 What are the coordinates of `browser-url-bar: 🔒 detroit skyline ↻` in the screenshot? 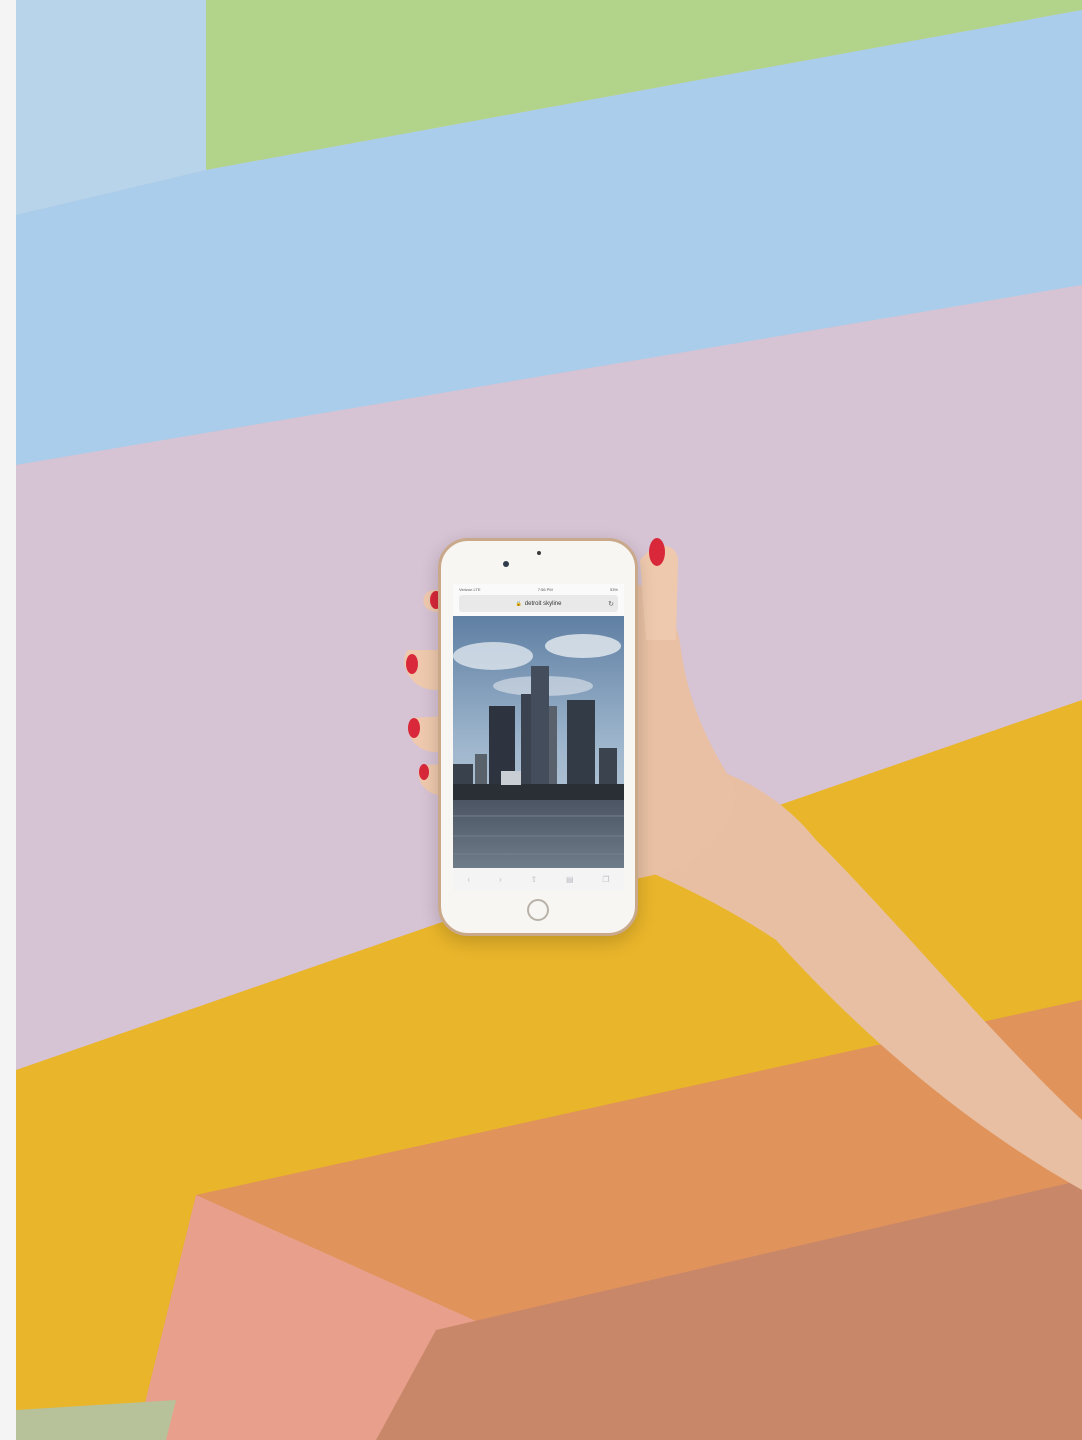 It's located at (538, 603).